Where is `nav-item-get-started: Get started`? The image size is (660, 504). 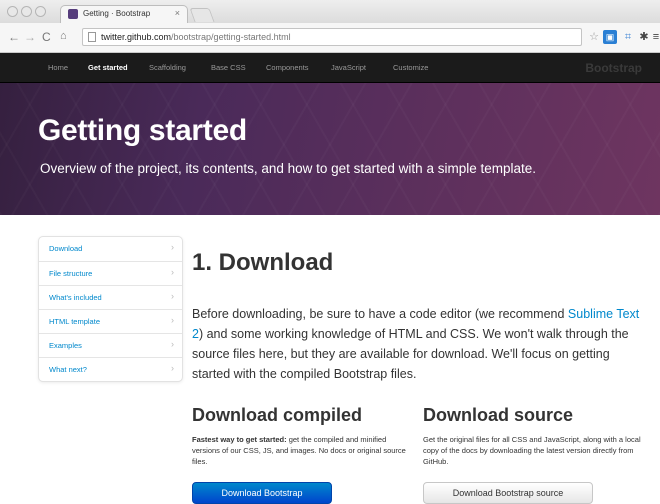 nav-item-get-started: Get started is located at coordinates (108, 67).